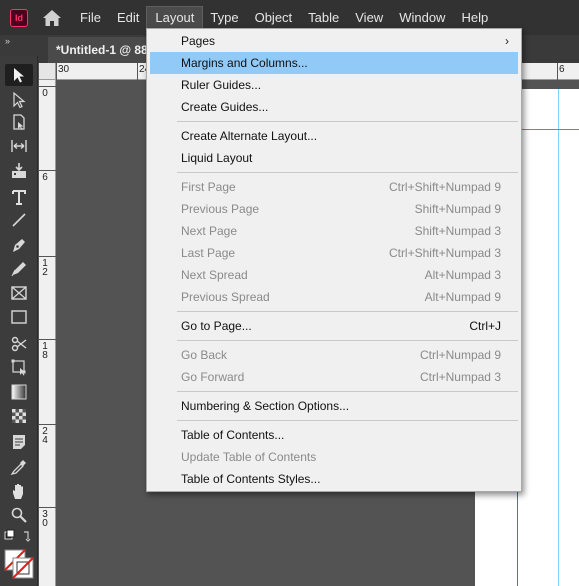 The image size is (579, 586). I want to click on ruler-label: 2 4, so click(45, 436).